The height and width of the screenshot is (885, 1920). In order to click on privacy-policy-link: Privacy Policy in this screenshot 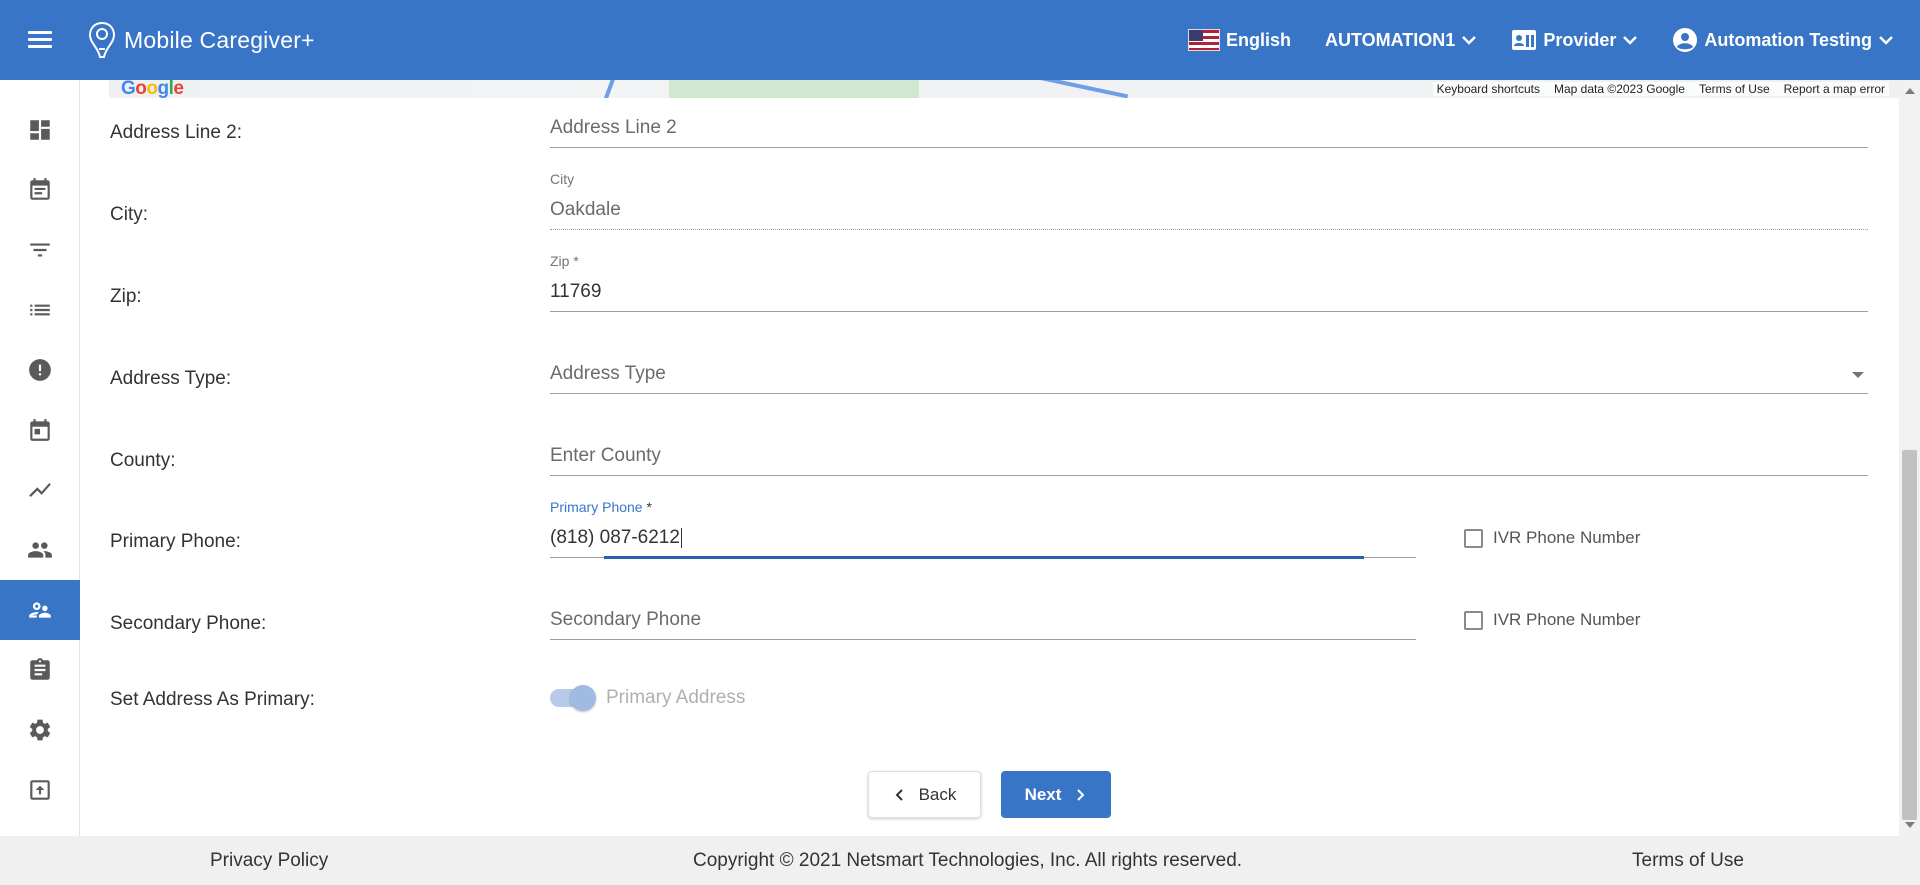, I will do `click(269, 861)`.